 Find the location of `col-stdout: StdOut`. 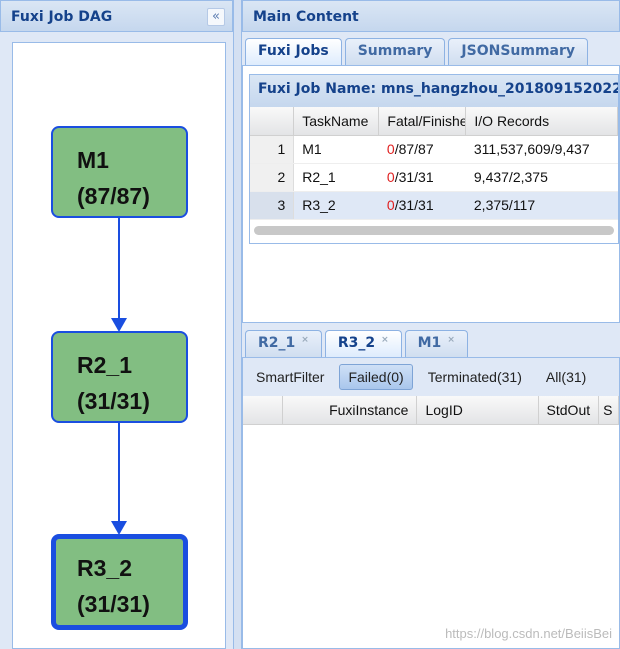

col-stdout: StdOut is located at coordinates (569, 410).